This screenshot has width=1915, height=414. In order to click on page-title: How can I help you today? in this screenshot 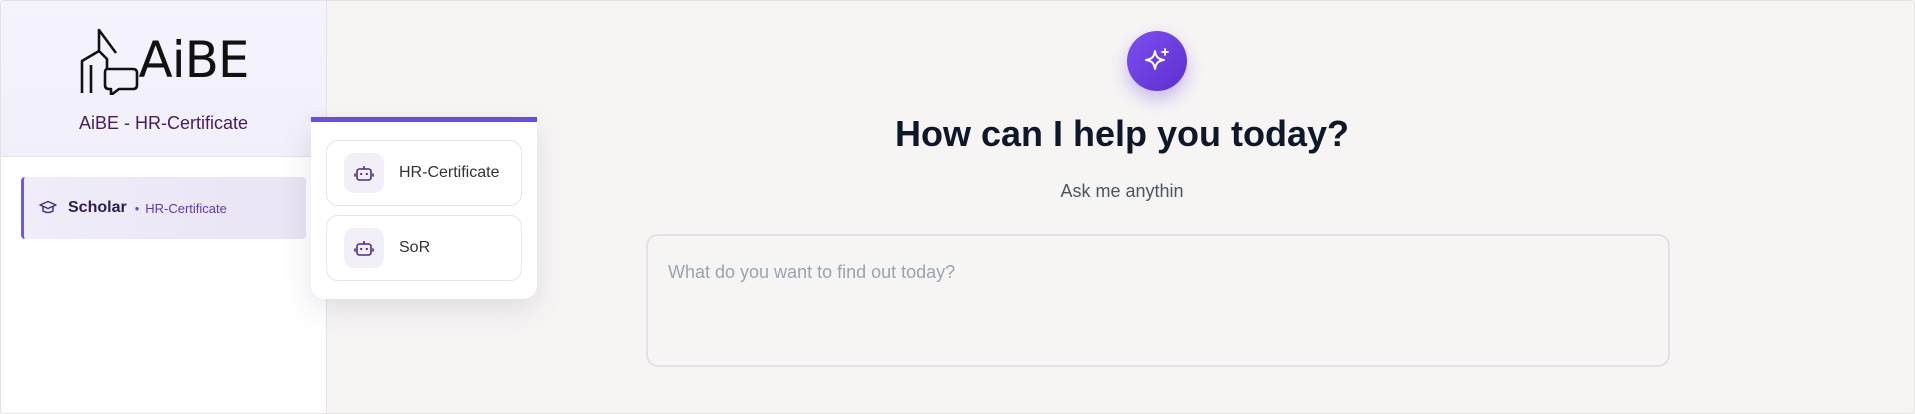, I will do `click(1122, 133)`.